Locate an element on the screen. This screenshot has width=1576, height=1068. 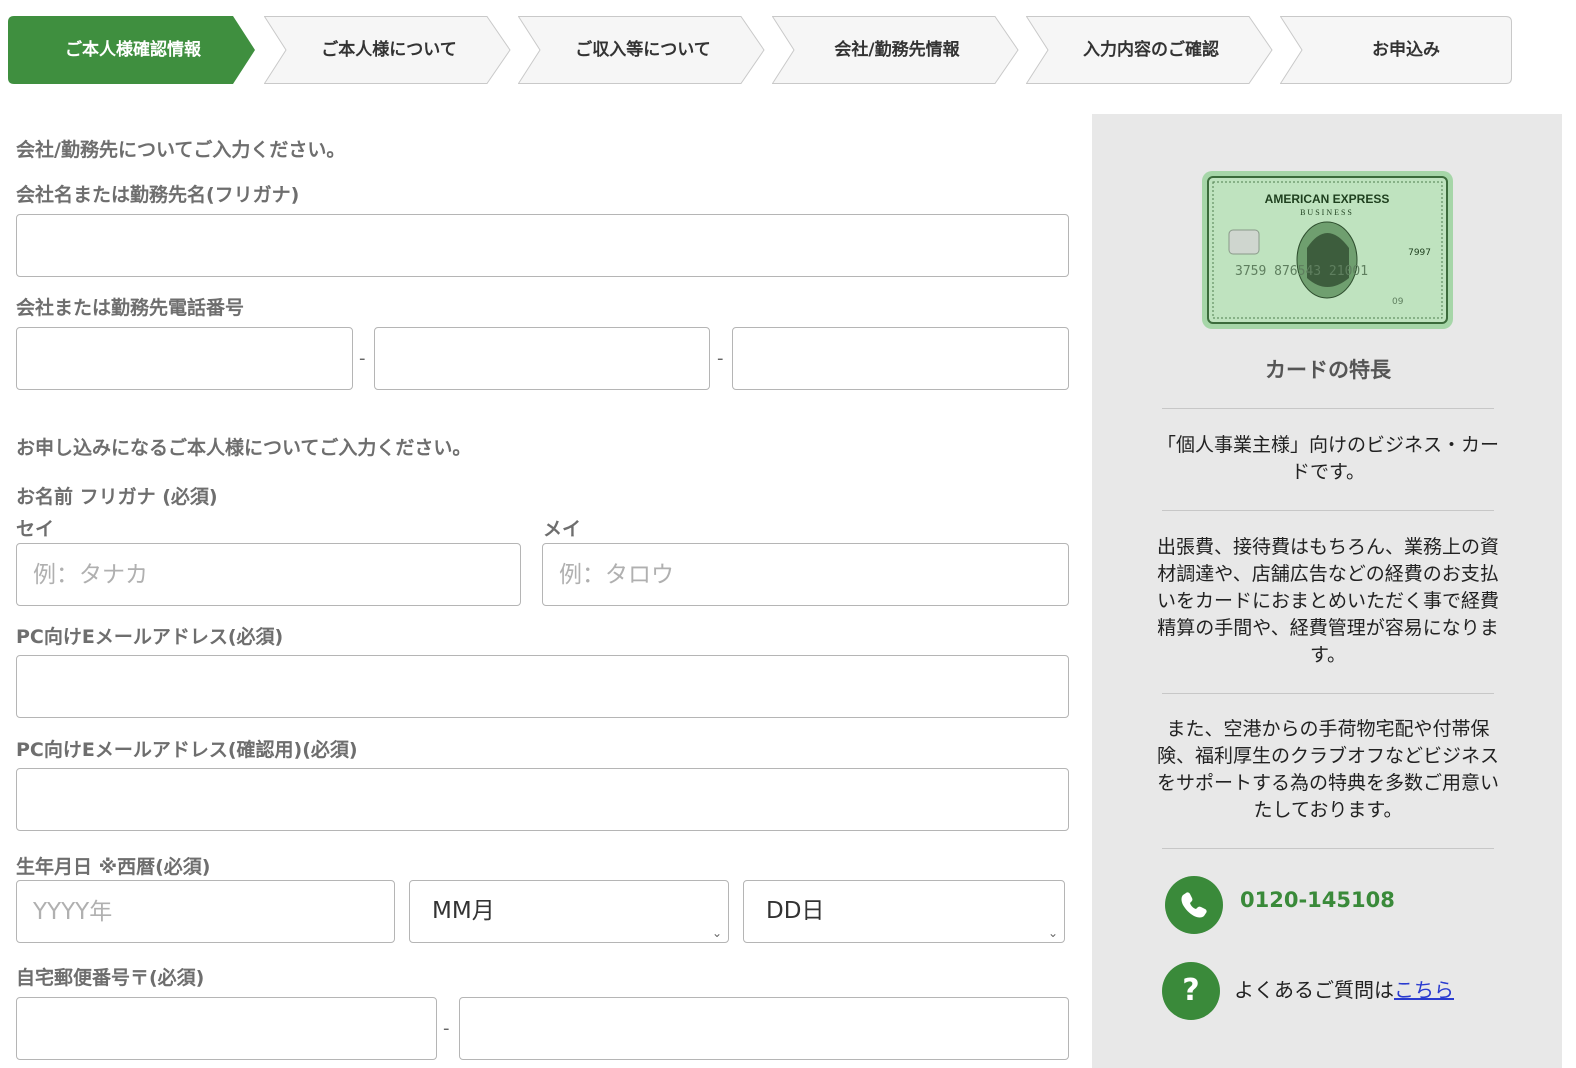
birth-month-value: MM月 is located at coordinates (463, 911).